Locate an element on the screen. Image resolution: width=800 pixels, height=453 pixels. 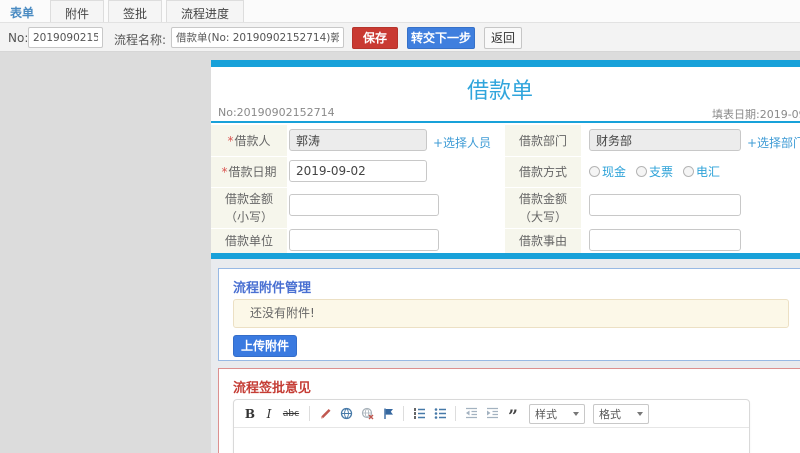
borrower-input is located at coordinates (358, 140).